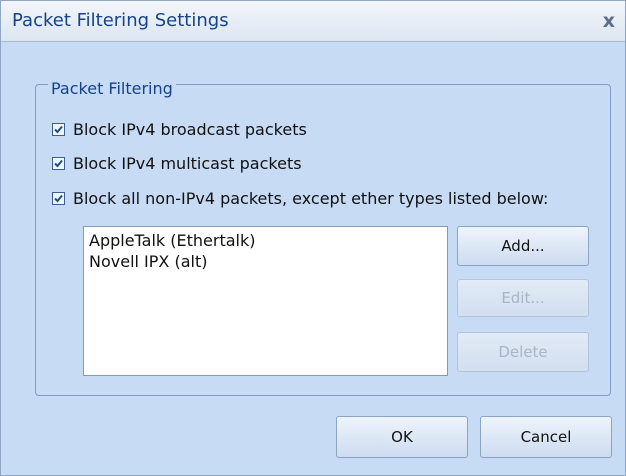  Describe the element at coordinates (190, 129) in the screenshot. I see `block-broadcast-label: Block IPv4 broadcast packets` at that location.